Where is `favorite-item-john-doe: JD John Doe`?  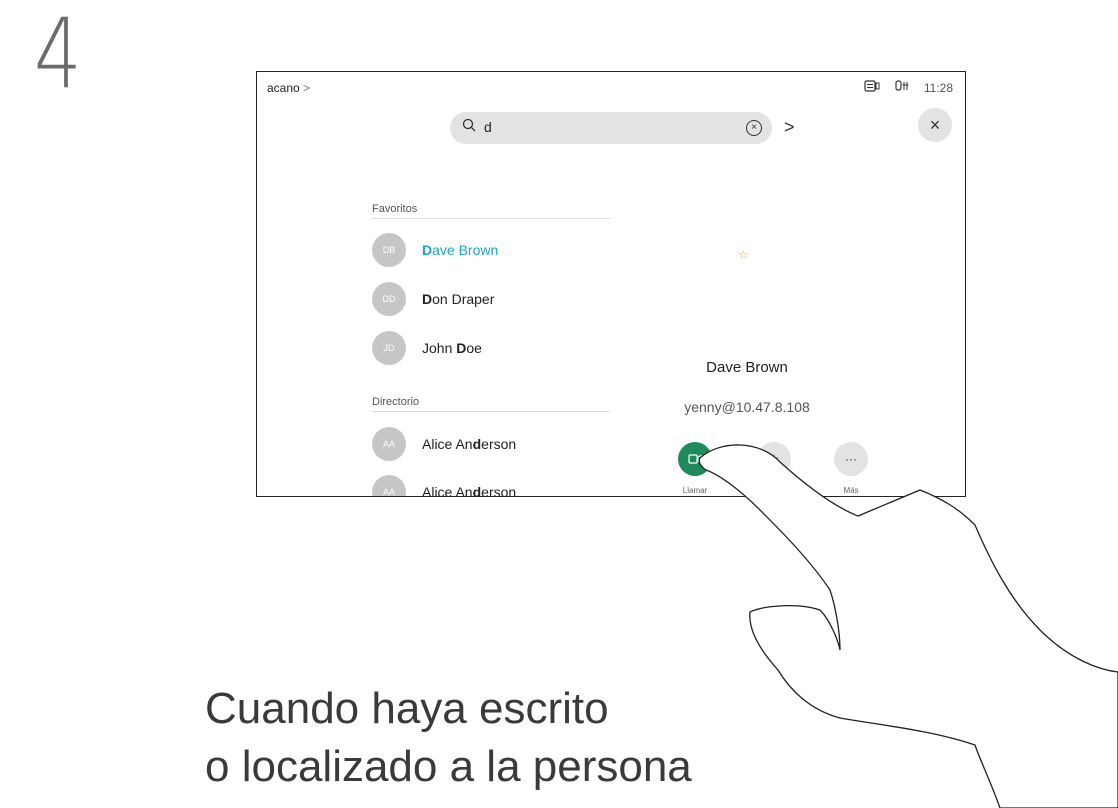 favorite-item-john-doe: JD John Doe is located at coordinates (427, 348).